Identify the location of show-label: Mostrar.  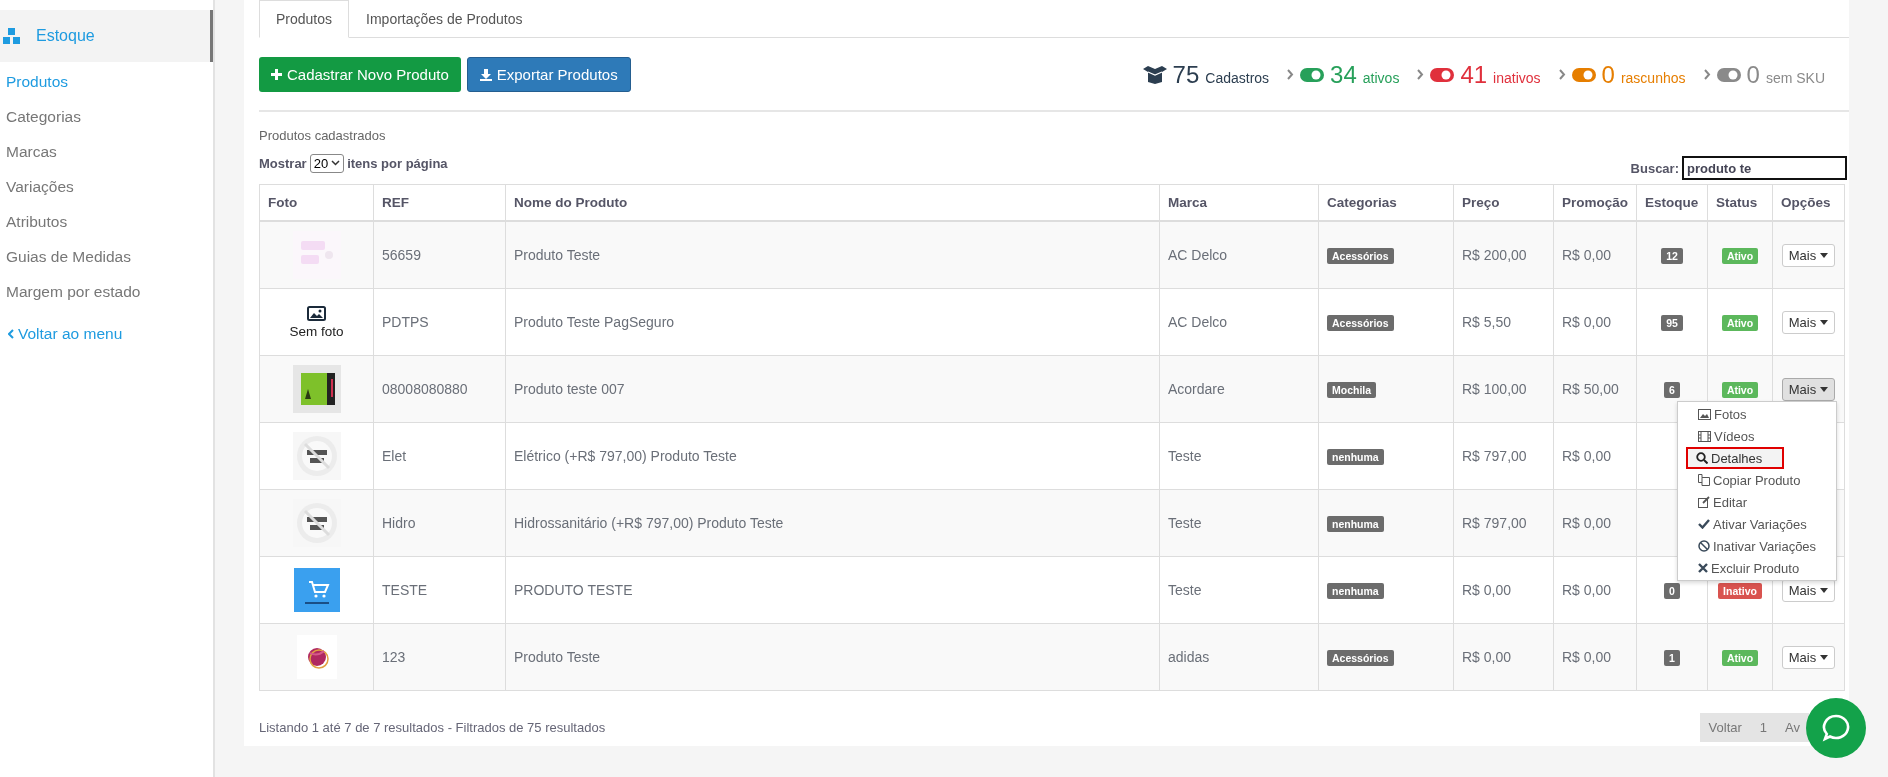
(283, 163).